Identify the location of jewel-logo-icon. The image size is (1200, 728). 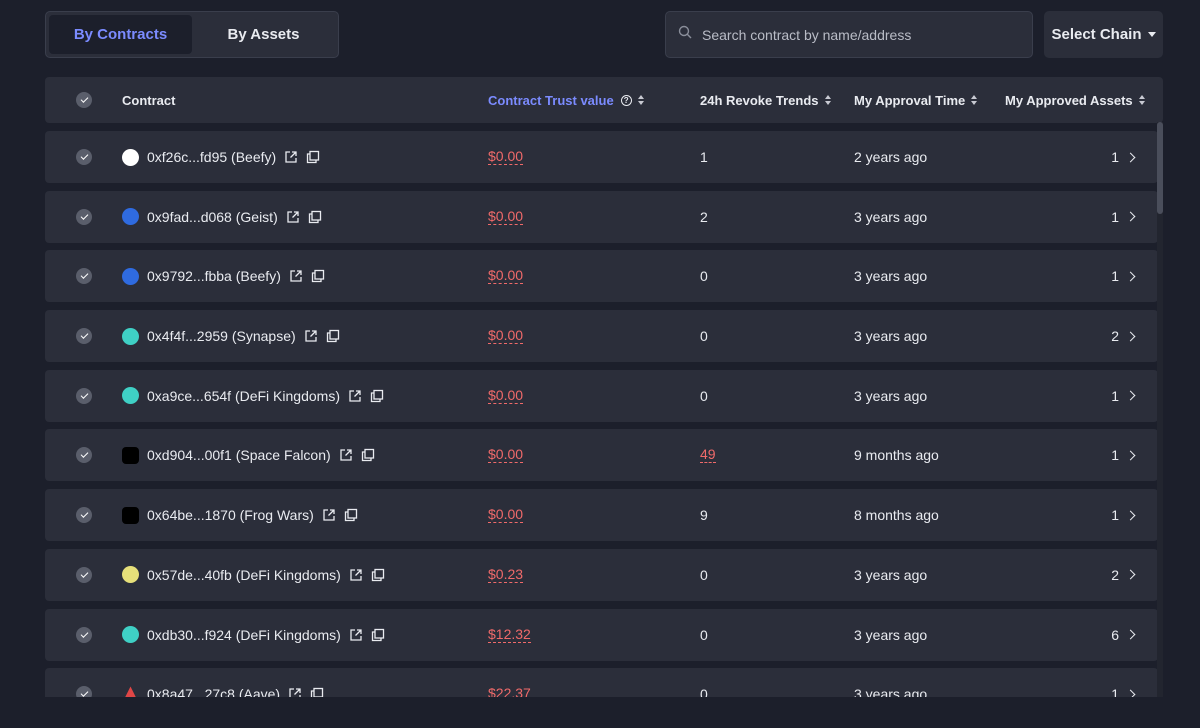
(130, 575).